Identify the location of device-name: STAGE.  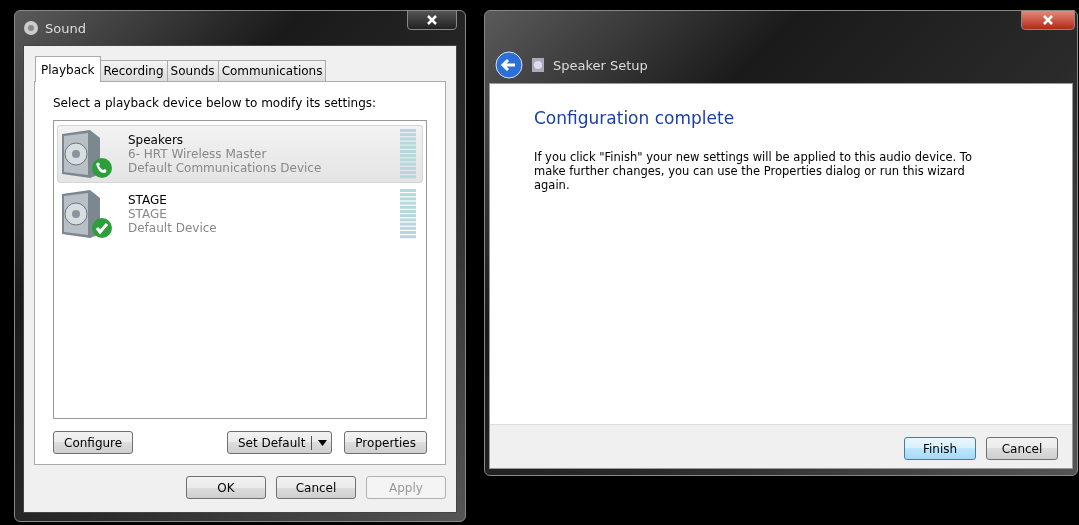
(148, 200).